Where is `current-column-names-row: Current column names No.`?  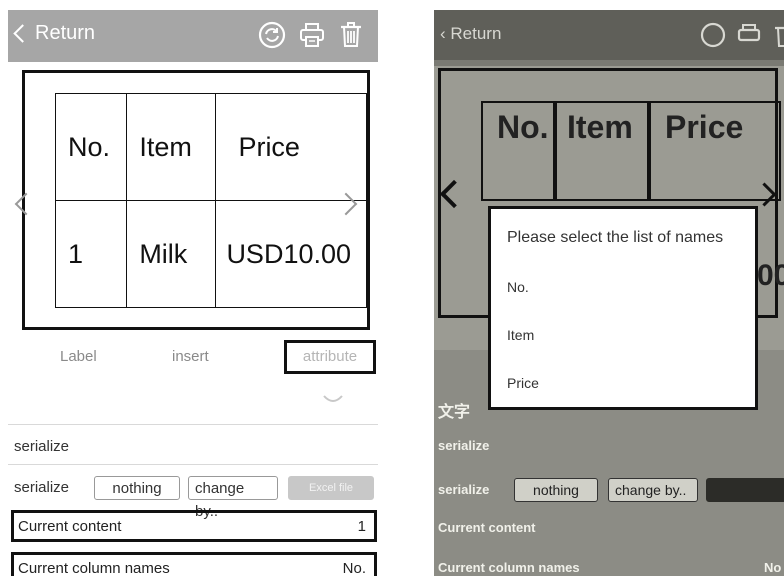
current-column-names-row: Current column names No. is located at coordinates (194, 564).